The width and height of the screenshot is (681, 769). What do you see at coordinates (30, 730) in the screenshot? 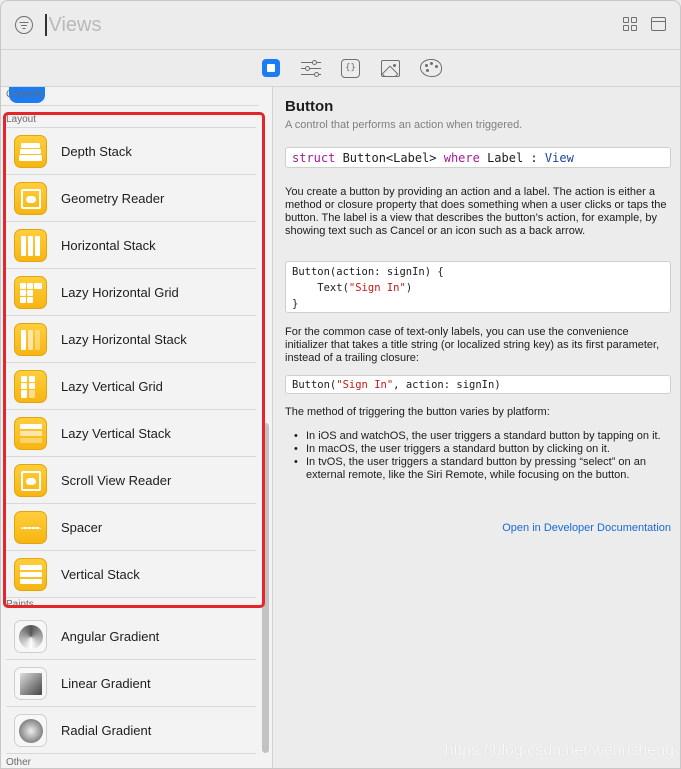
I see `radial-gradient-icon` at bounding box center [30, 730].